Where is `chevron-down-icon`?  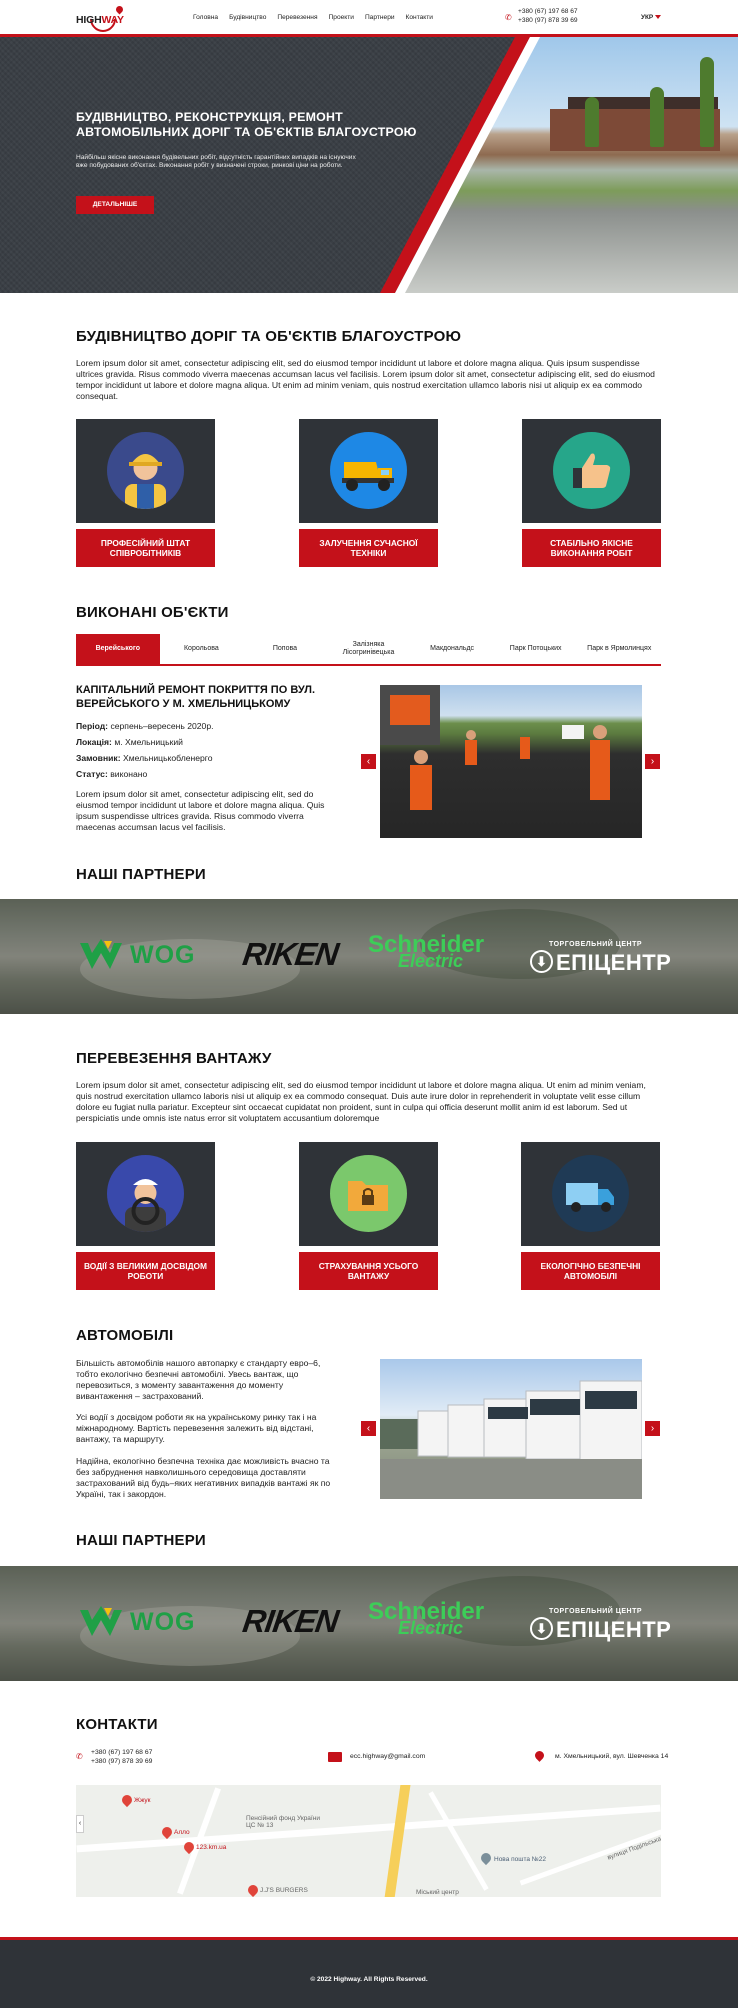 chevron-down-icon is located at coordinates (658, 17).